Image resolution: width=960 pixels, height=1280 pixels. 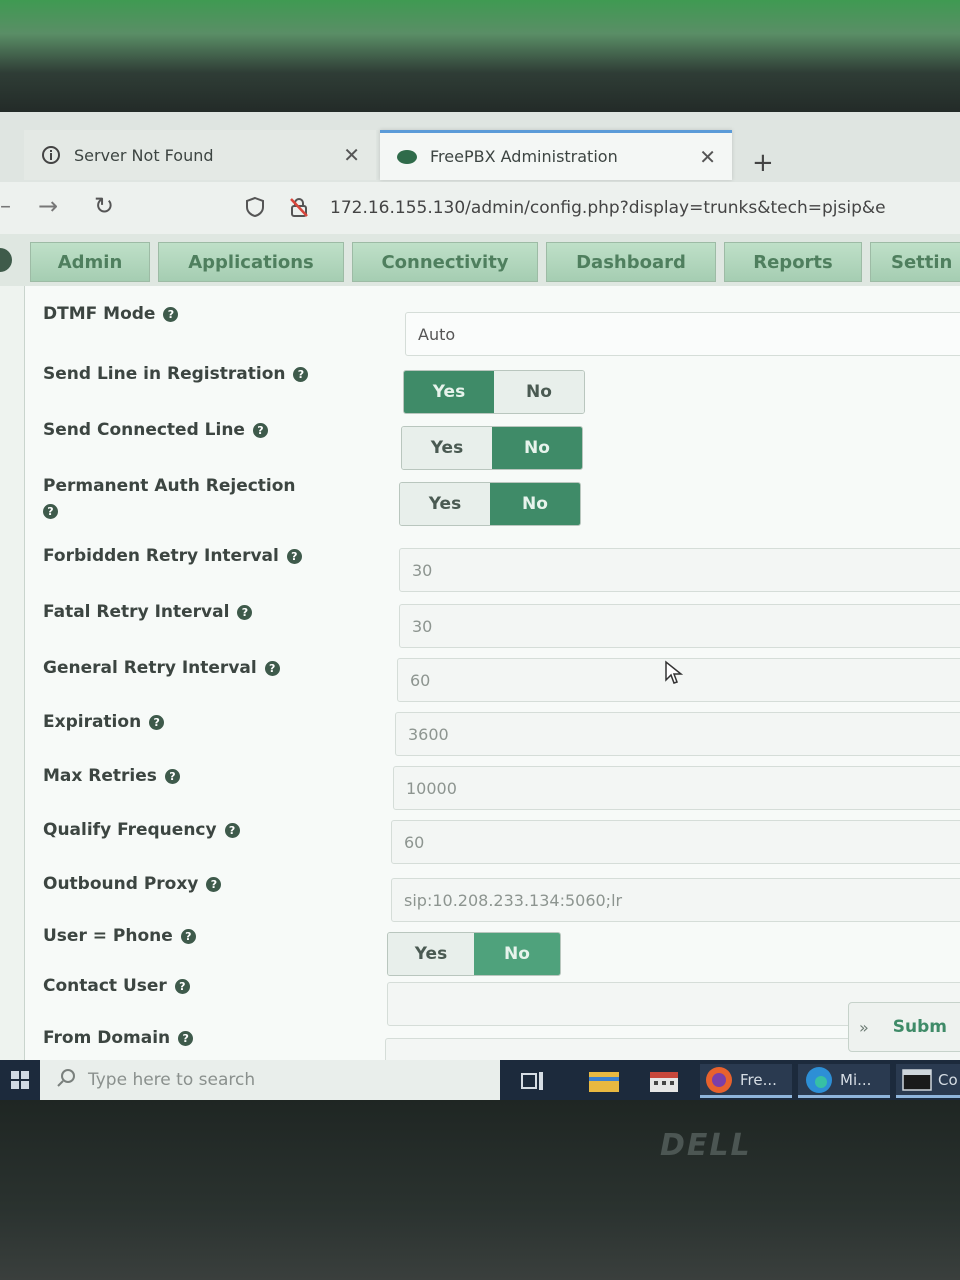 I want to click on send-line-in-registration-label: Send Line in Registration?, so click(x=176, y=374).